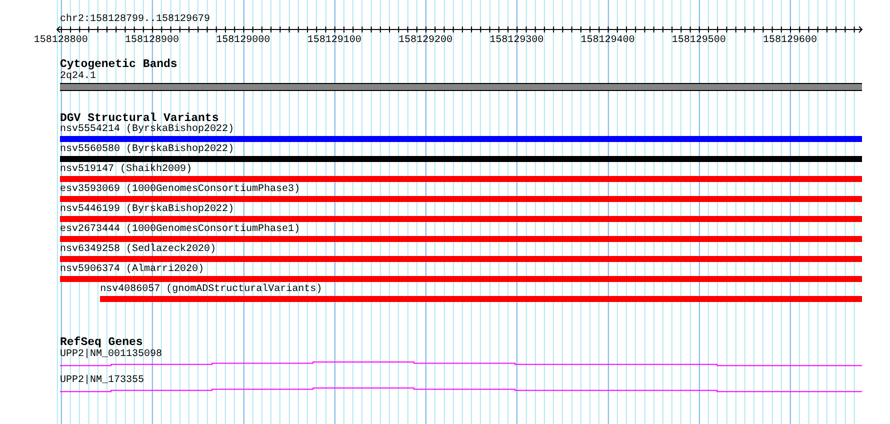 The height and width of the screenshot is (424, 890). What do you see at coordinates (78, 76) in the screenshot?
I see `band-label: 2q24.1` at bounding box center [78, 76].